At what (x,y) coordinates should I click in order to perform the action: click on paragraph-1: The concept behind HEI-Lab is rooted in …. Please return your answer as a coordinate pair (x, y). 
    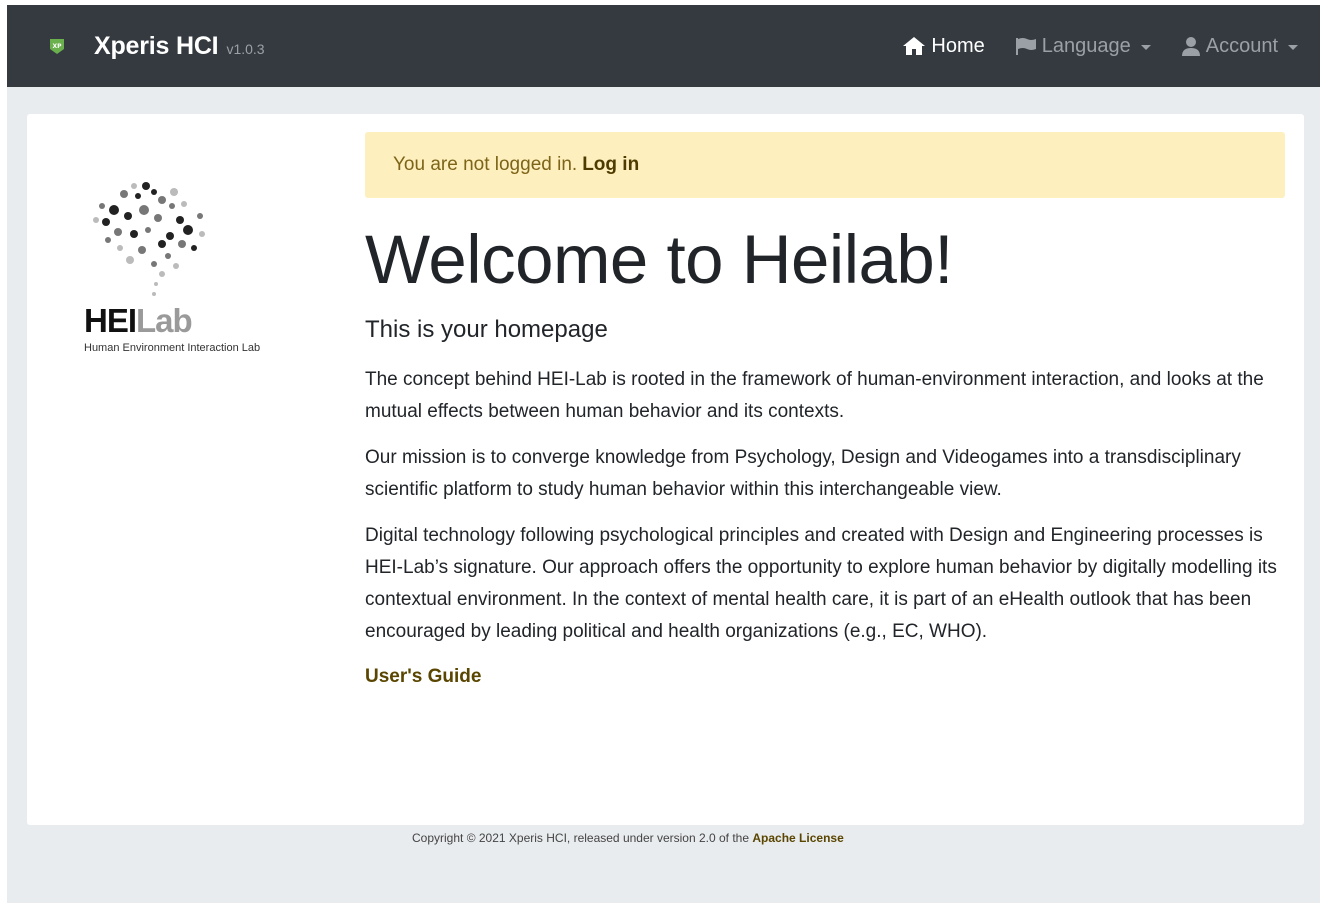
    Looking at the image, I should click on (814, 395).